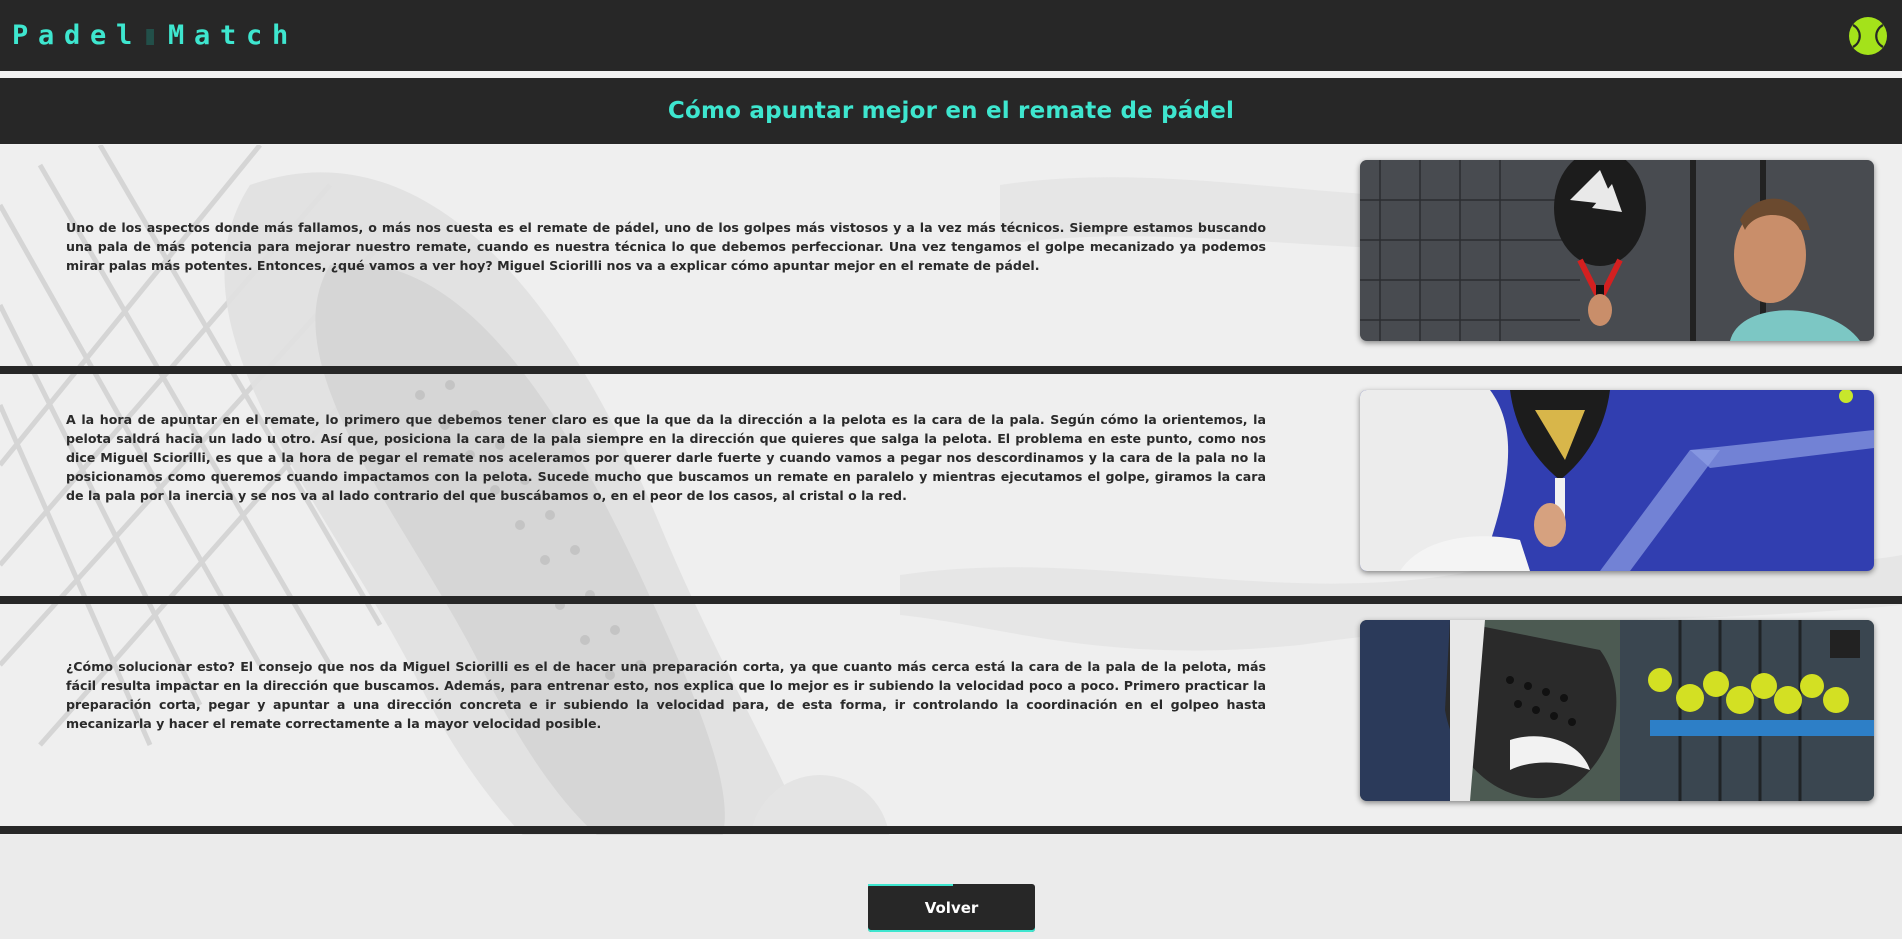  I want to click on player-inspecting-racket-photo, so click(1617, 250).